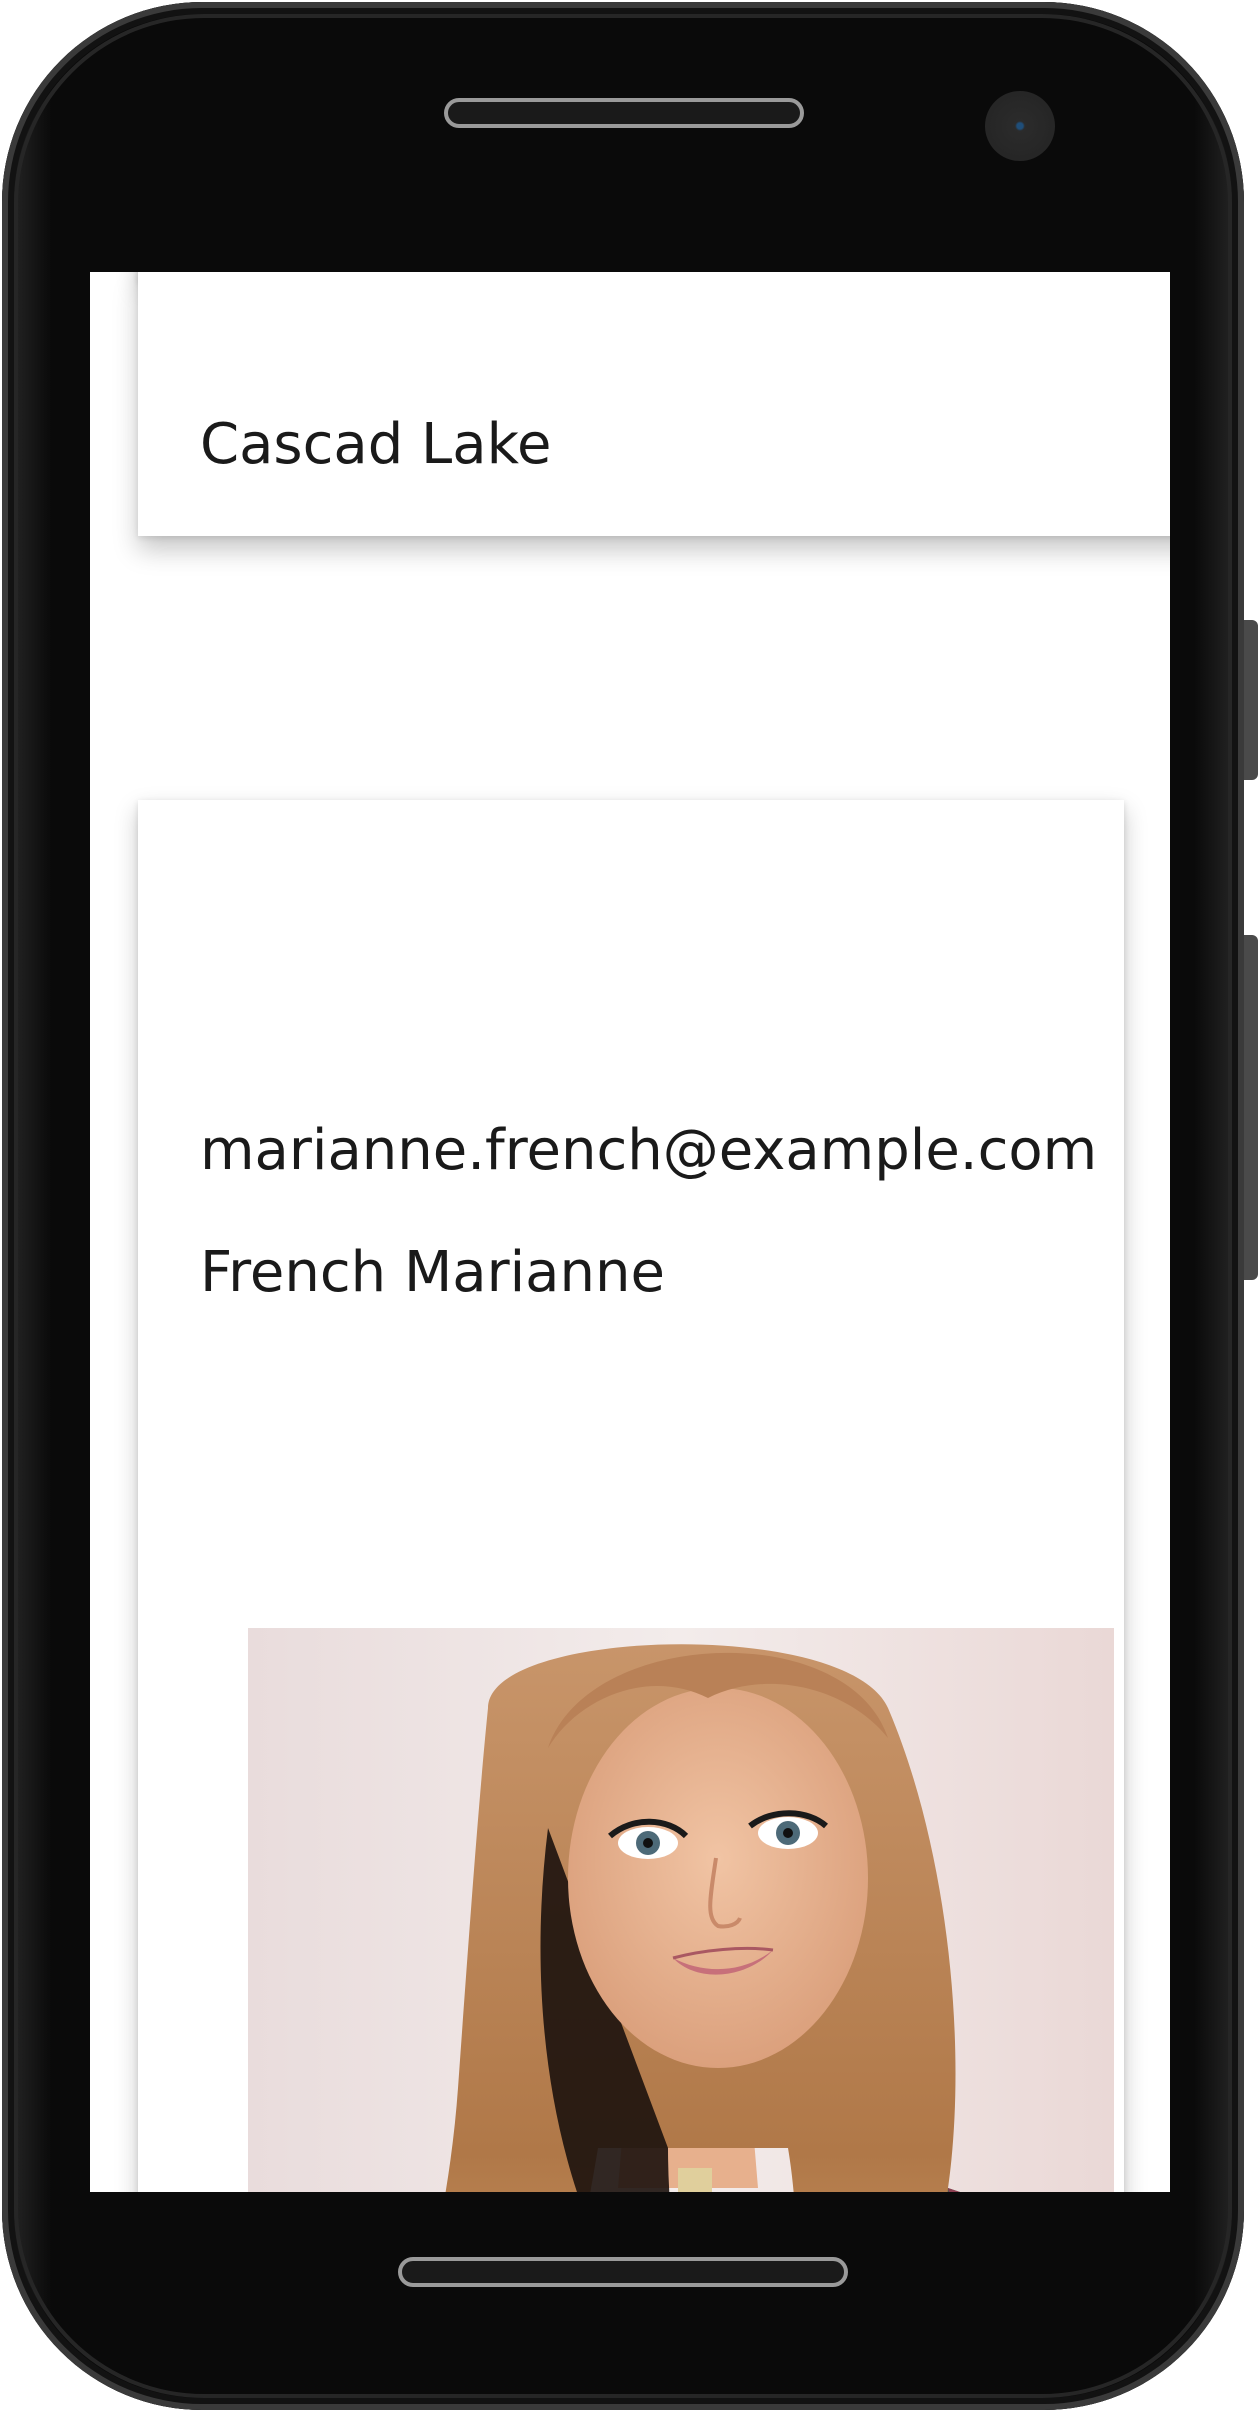 This screenshot has width=1260, height=2415. What do you see at coordinates (432, 1272) in the screenshot?
I see `contact-name: French Marianne` at bounding box center [432, 1272].